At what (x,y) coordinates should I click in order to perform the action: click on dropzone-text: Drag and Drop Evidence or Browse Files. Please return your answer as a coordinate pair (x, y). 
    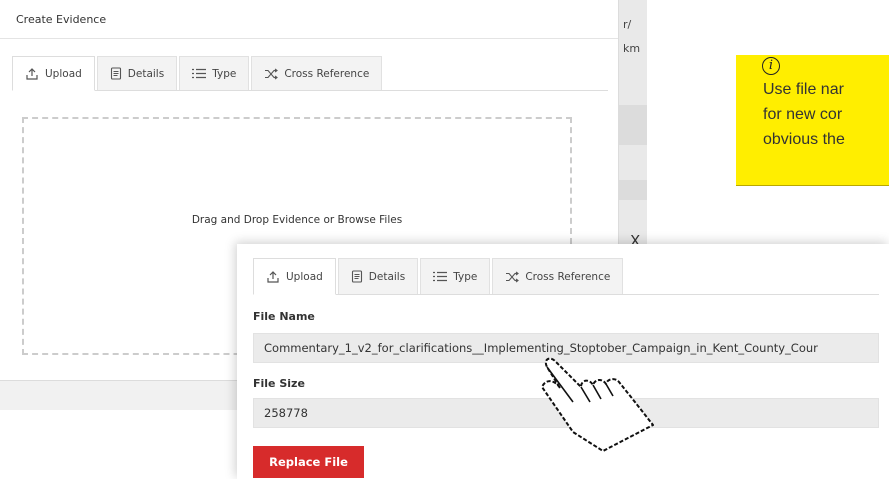
    Looking at the image, I should click on (297, 220).